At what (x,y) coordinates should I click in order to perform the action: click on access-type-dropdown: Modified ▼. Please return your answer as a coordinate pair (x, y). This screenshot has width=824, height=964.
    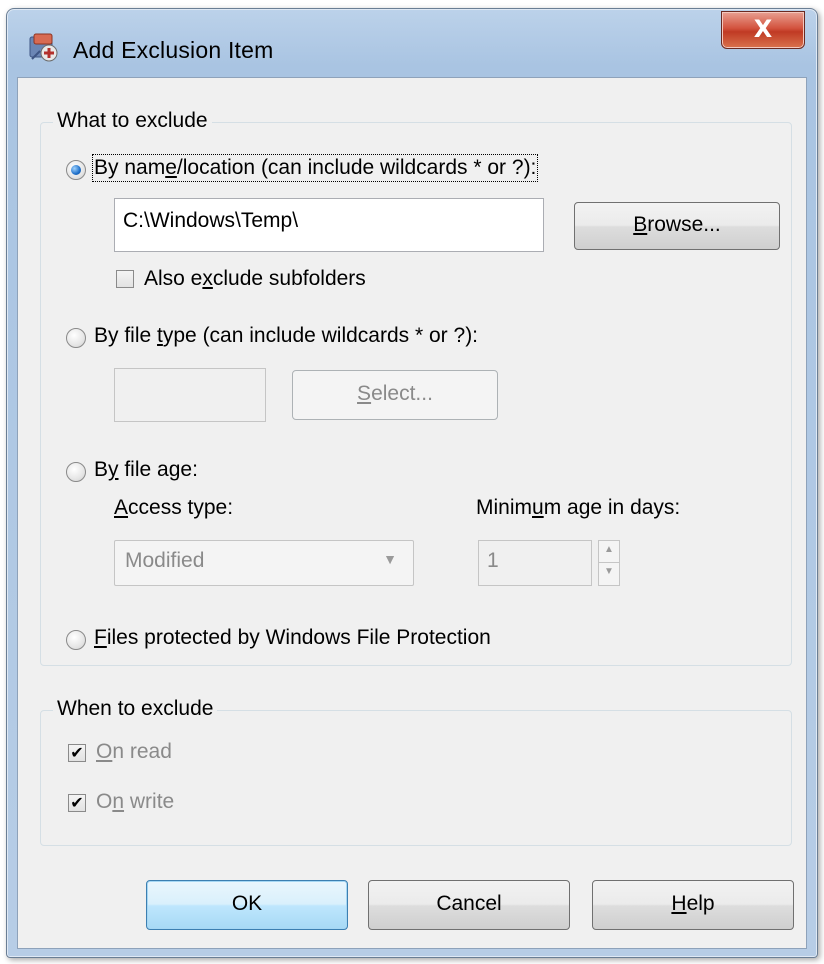
    Looking at the image, I should click on (264, 563).